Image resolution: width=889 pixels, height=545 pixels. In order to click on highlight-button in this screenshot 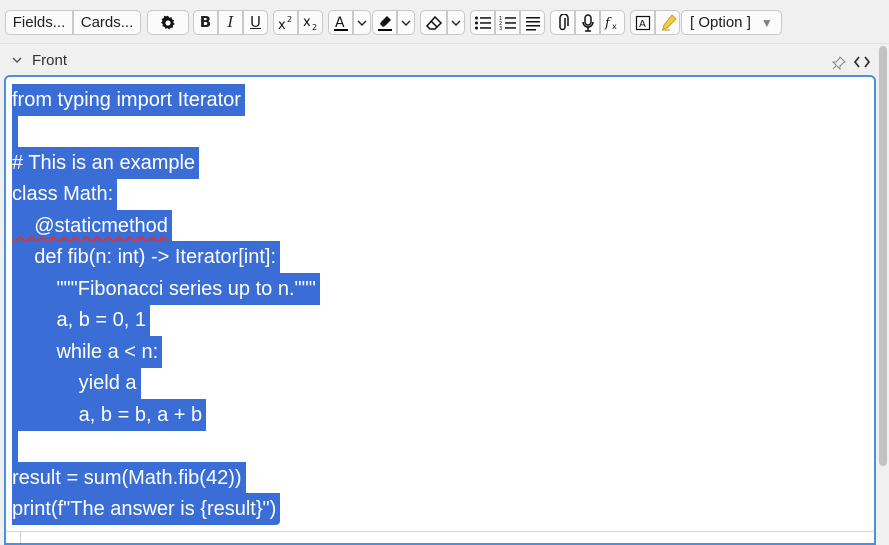, I will do `click(384, 22)`.